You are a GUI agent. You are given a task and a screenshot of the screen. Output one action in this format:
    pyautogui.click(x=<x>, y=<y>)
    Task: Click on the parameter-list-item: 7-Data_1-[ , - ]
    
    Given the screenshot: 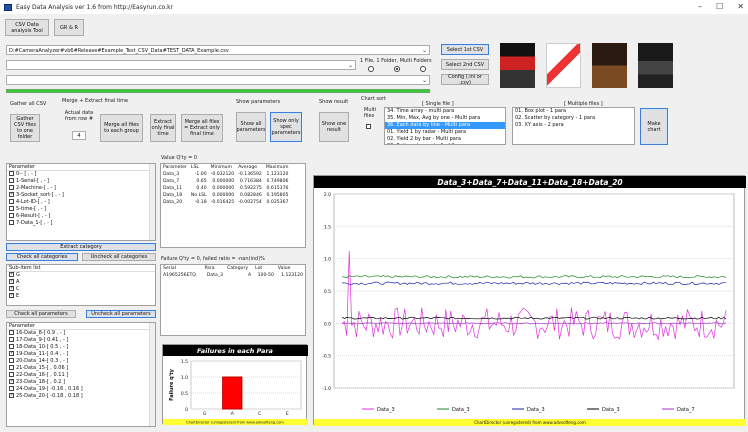 What is the action you would take?
    pyautogui.click(x=81, y=223)
    